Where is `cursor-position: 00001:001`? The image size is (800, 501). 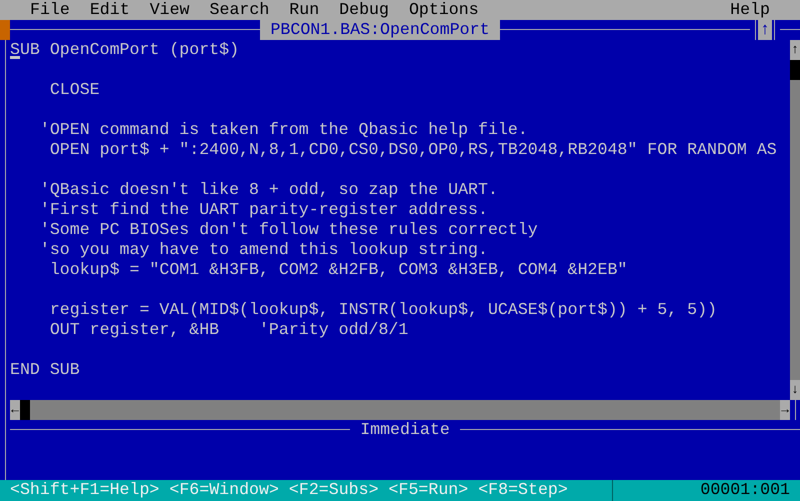 cursor-position: 00001:001 is located at coordinates (745, 490).